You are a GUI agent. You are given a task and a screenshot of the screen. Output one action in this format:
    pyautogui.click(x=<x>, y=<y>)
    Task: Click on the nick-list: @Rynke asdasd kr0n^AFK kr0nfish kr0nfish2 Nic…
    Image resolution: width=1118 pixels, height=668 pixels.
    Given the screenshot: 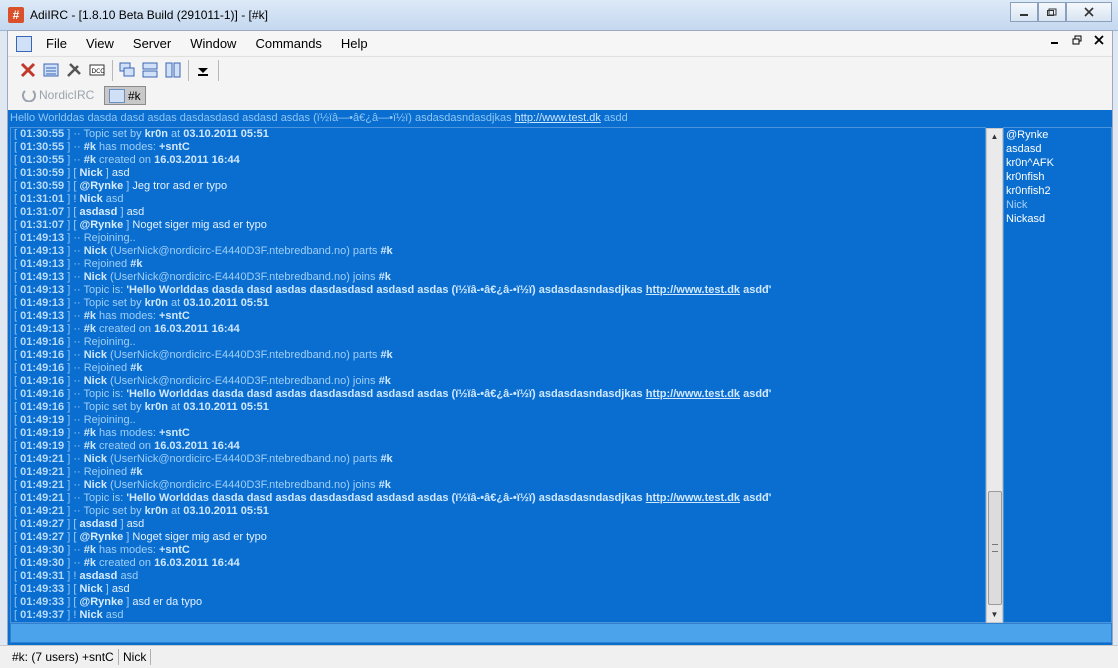 What is the action you would take?
    pyautogui.click(x=1057, y=375)
    